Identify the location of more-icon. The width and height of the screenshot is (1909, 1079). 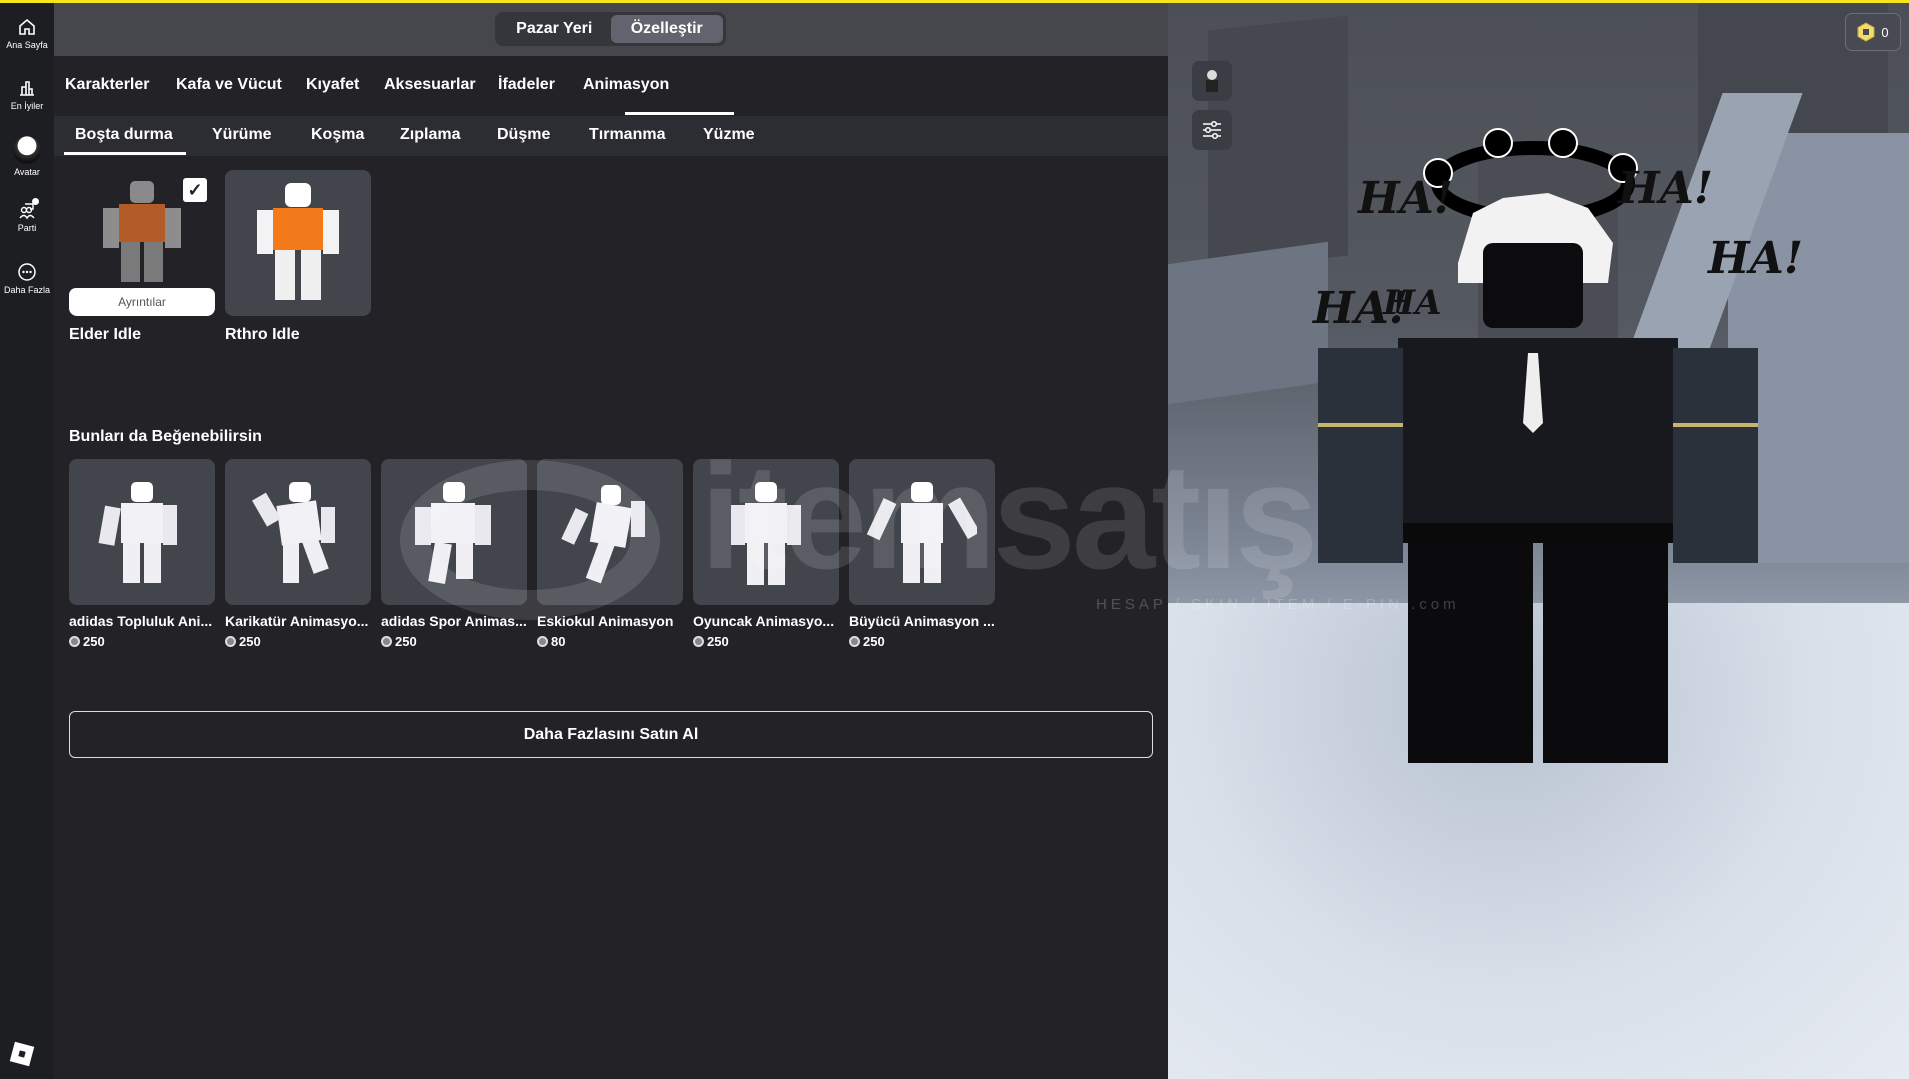
(27, 272).